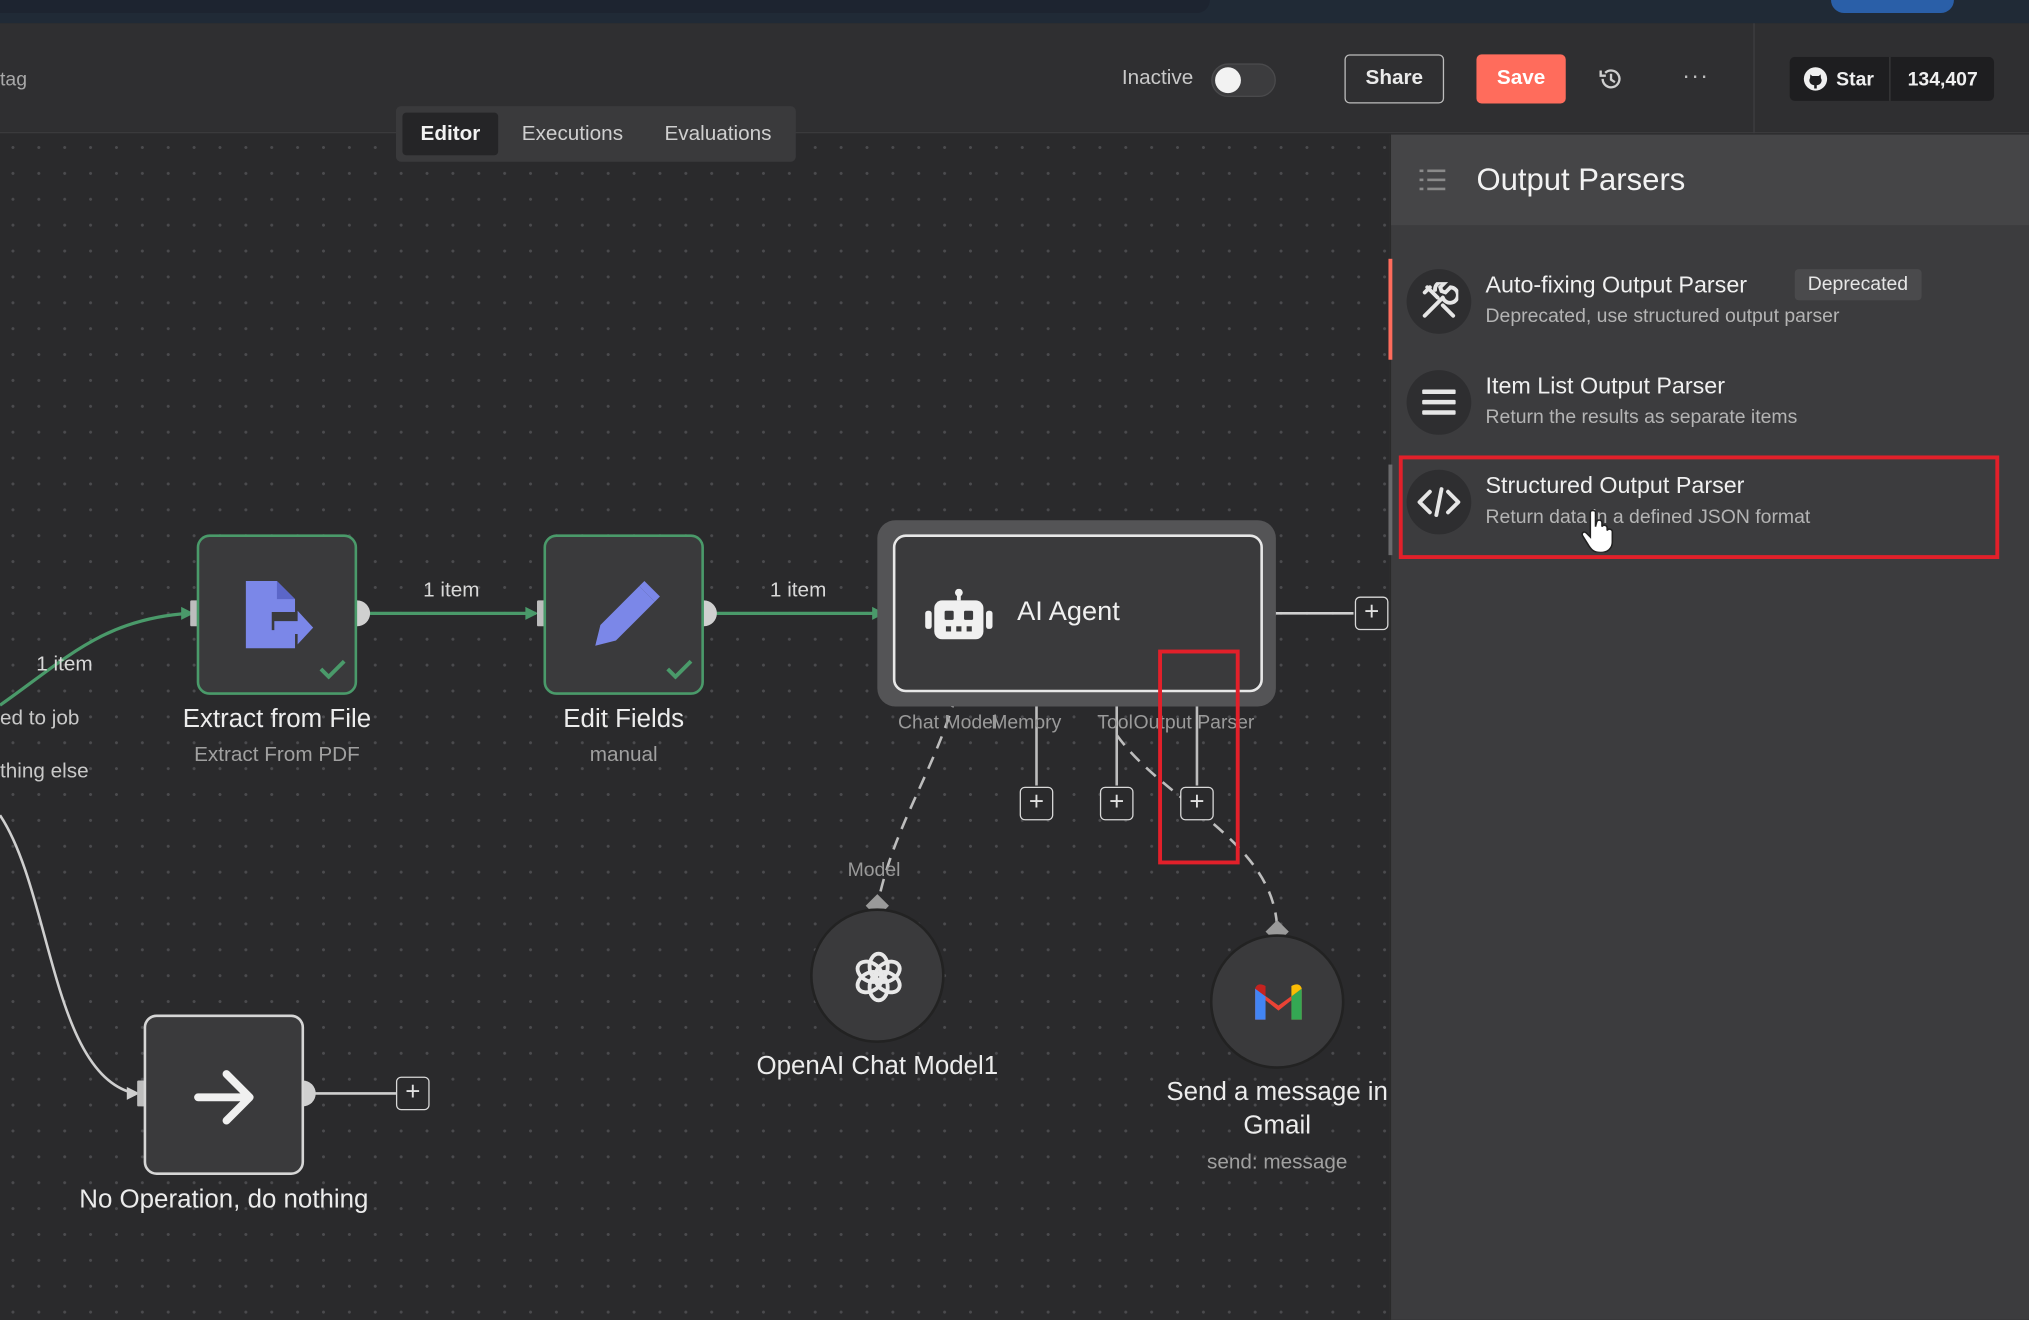 This screenshot has height=1320, width=2029. I want to click on node-openai-chat-model, so click(877, 975).